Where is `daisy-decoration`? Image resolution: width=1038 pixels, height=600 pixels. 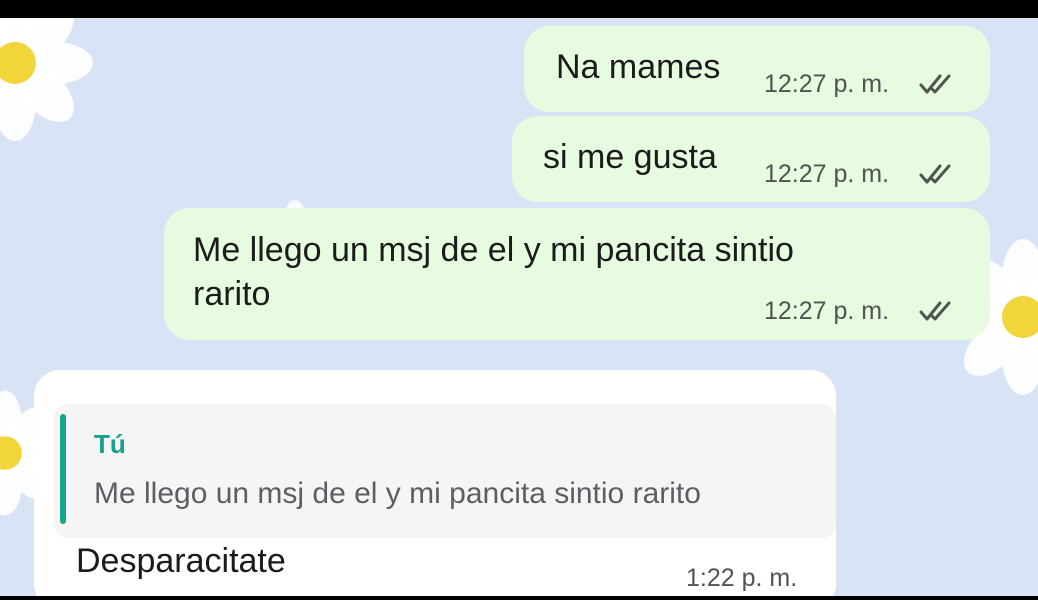 daisy-decoration is located at coordinates (46, 79).